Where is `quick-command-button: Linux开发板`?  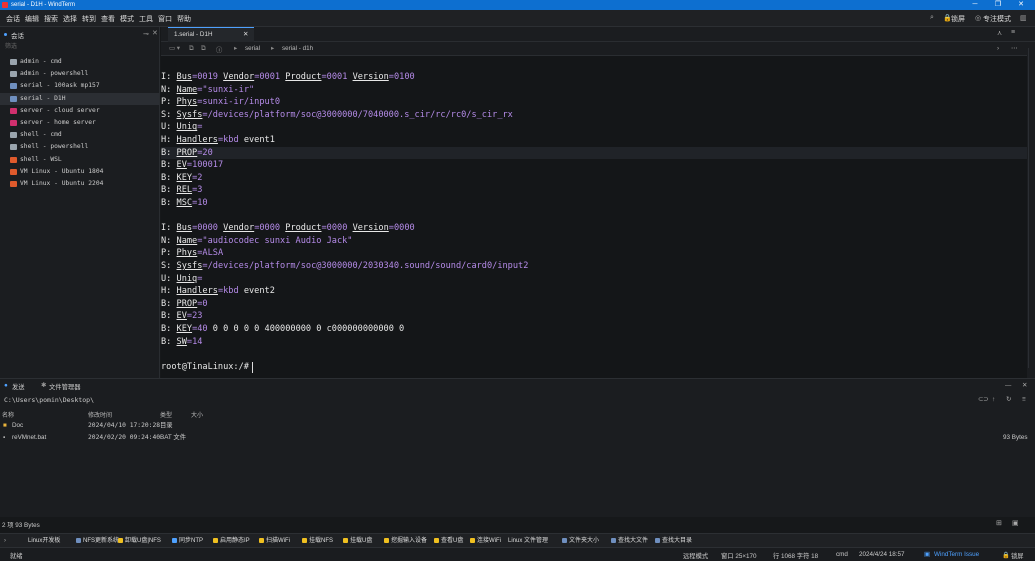
quick-command-button: Linux开发板 is located at coordinates (44, 541).